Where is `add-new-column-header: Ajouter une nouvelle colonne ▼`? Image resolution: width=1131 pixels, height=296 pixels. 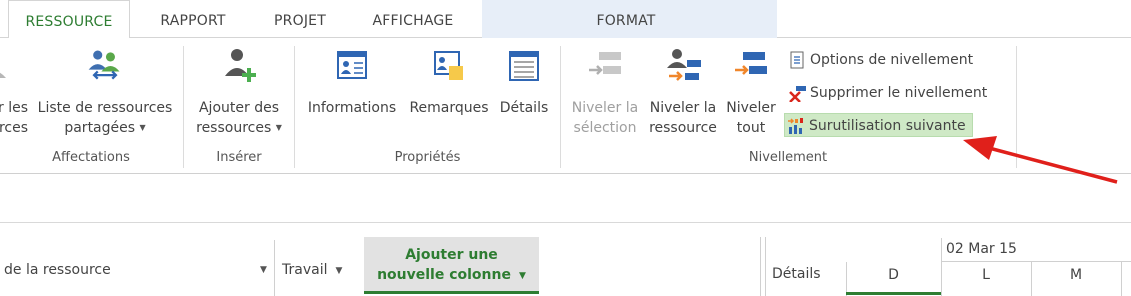 add-new-column-header: Ajouter une nouvelle colonne ▼ is located at coordinates (451, 265).